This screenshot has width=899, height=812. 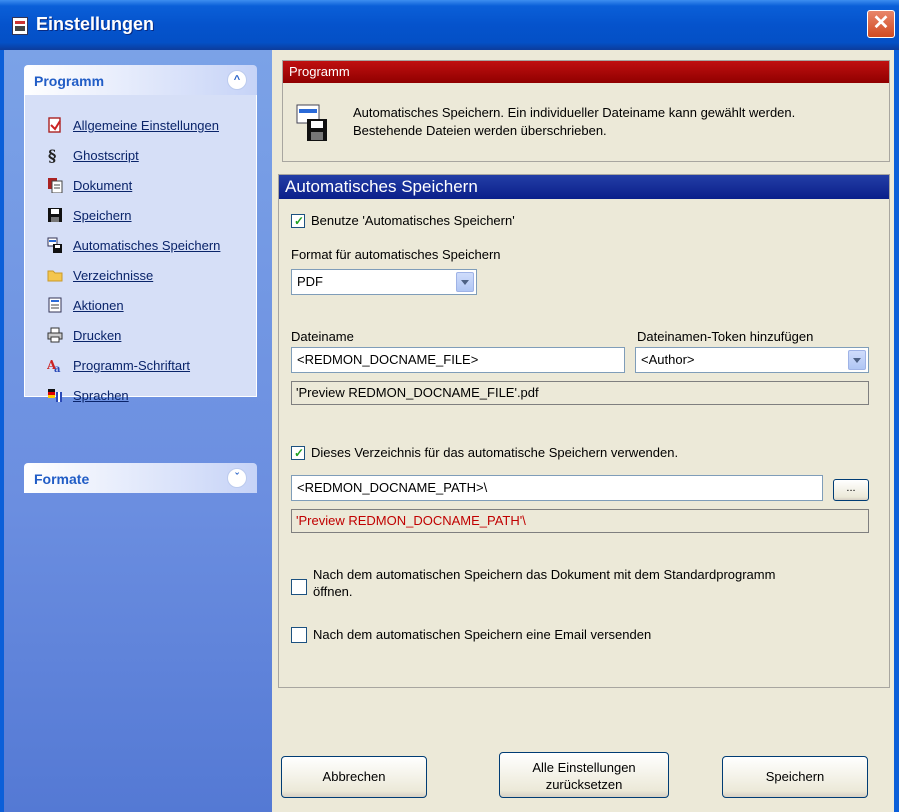 I want to click on format-select: PDF, so click(x=384, y=282).